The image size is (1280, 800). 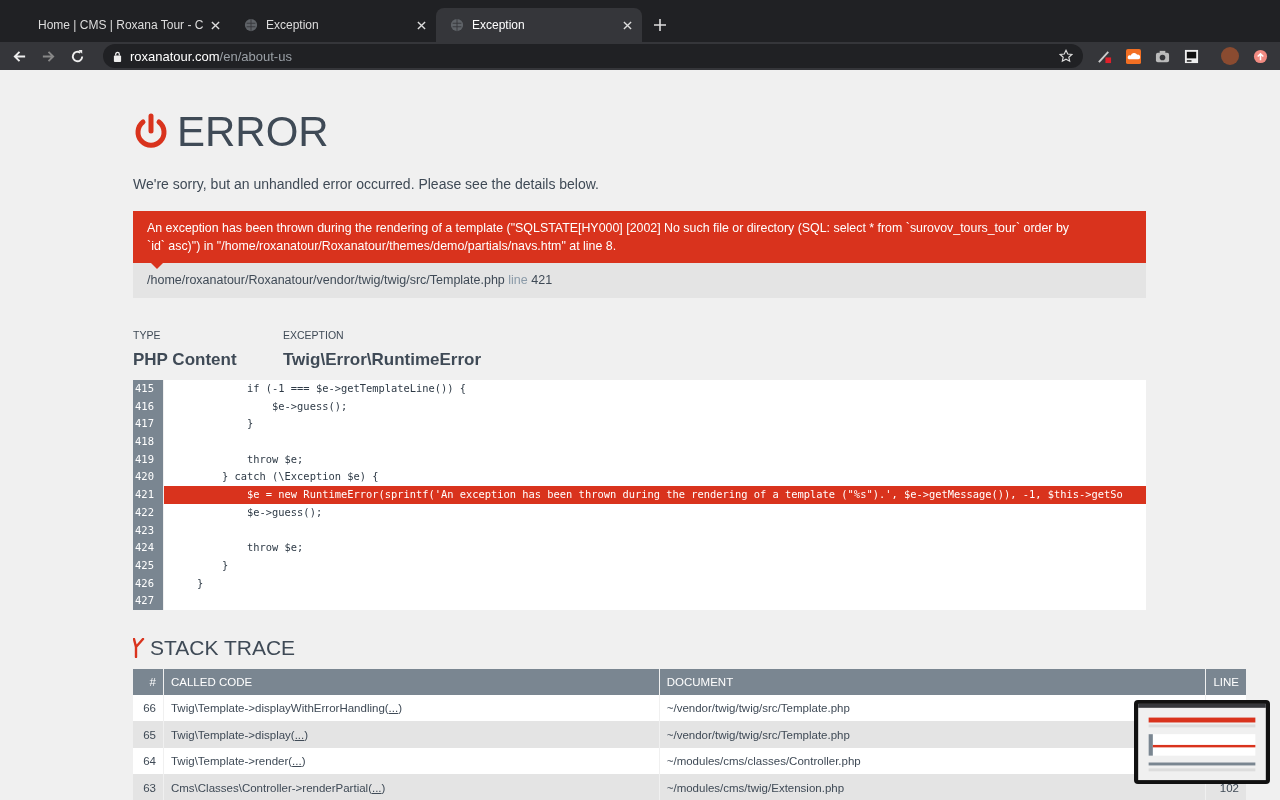 I want to click on table-cell: 64, so click(x=148, y=761).